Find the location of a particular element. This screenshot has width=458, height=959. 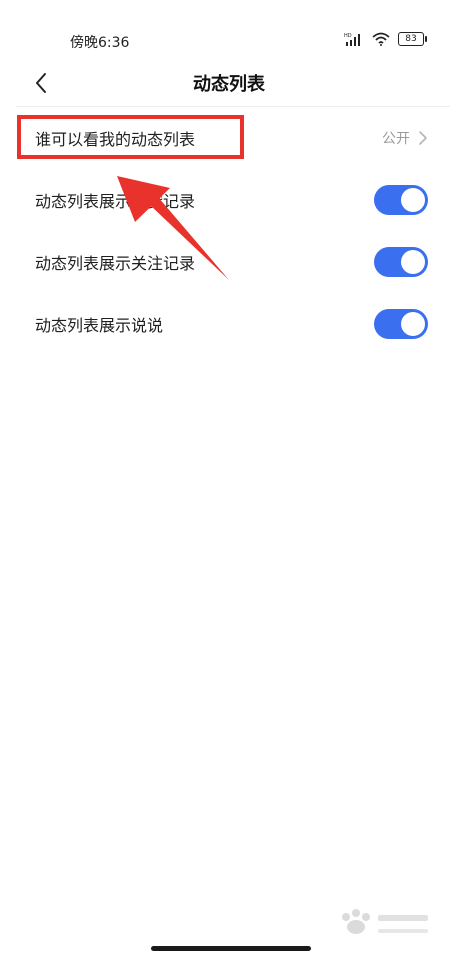

toggle-label-likes: 动态列表展示点赞记录 is located at coordinates (115, 201).